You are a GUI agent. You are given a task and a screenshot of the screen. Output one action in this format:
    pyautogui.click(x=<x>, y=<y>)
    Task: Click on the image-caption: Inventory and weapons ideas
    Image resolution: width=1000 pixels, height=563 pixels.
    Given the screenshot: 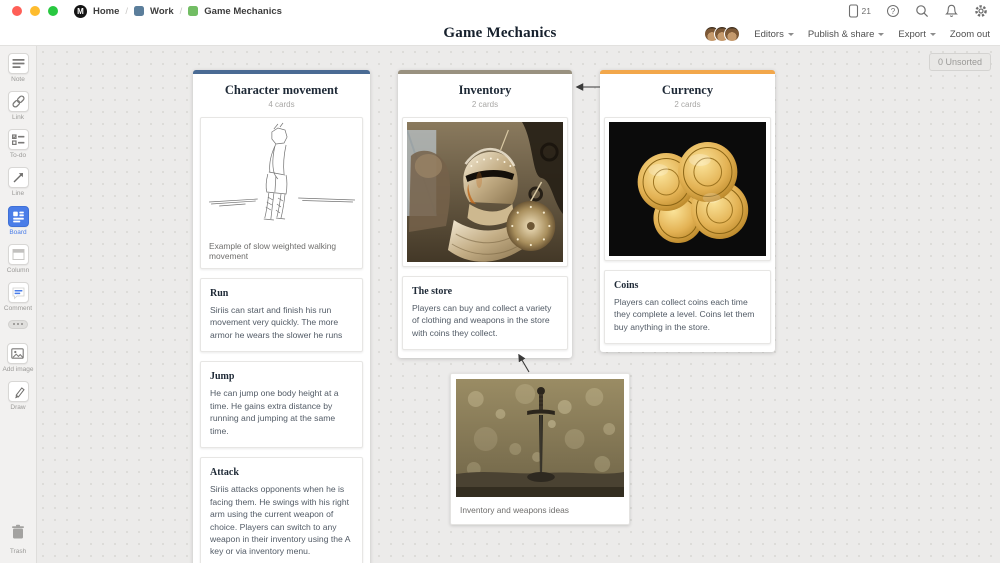 What is the action you would take?
    pyautogui.click(x=514, y=510)
    